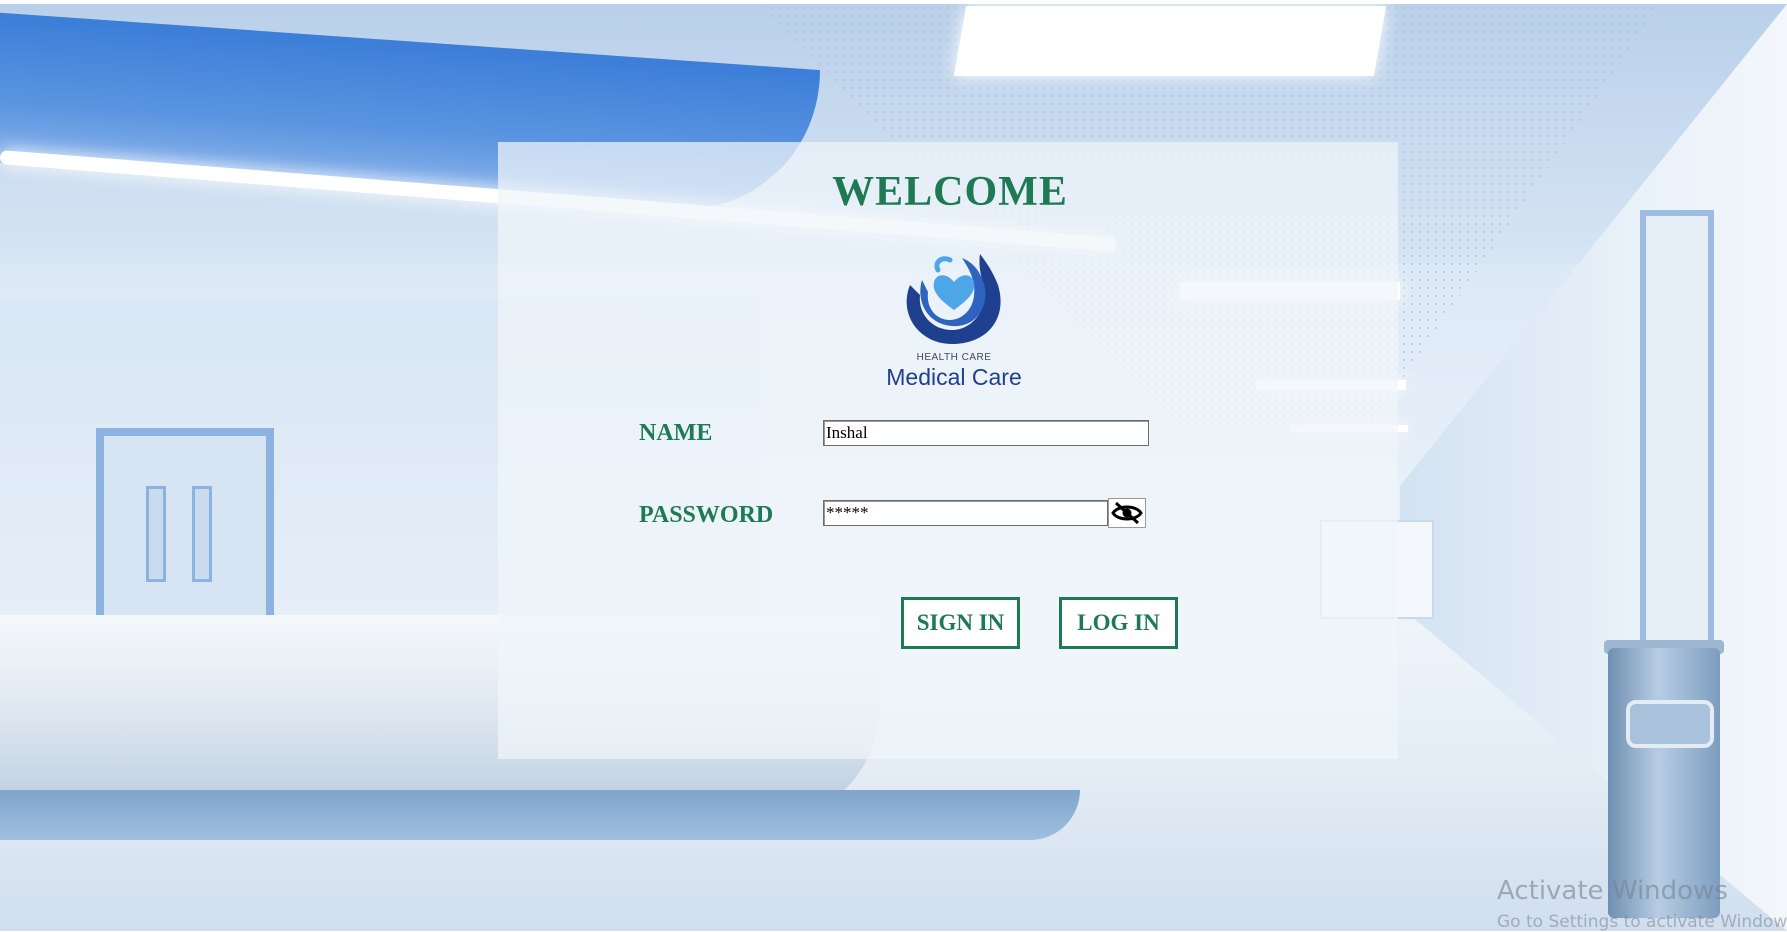 This screenshot has height=932, width=1787. Describe the element at coordinates (1612, 891) in the screenshot. I see `activate-windows-watermark: Activate Windows` at that location.